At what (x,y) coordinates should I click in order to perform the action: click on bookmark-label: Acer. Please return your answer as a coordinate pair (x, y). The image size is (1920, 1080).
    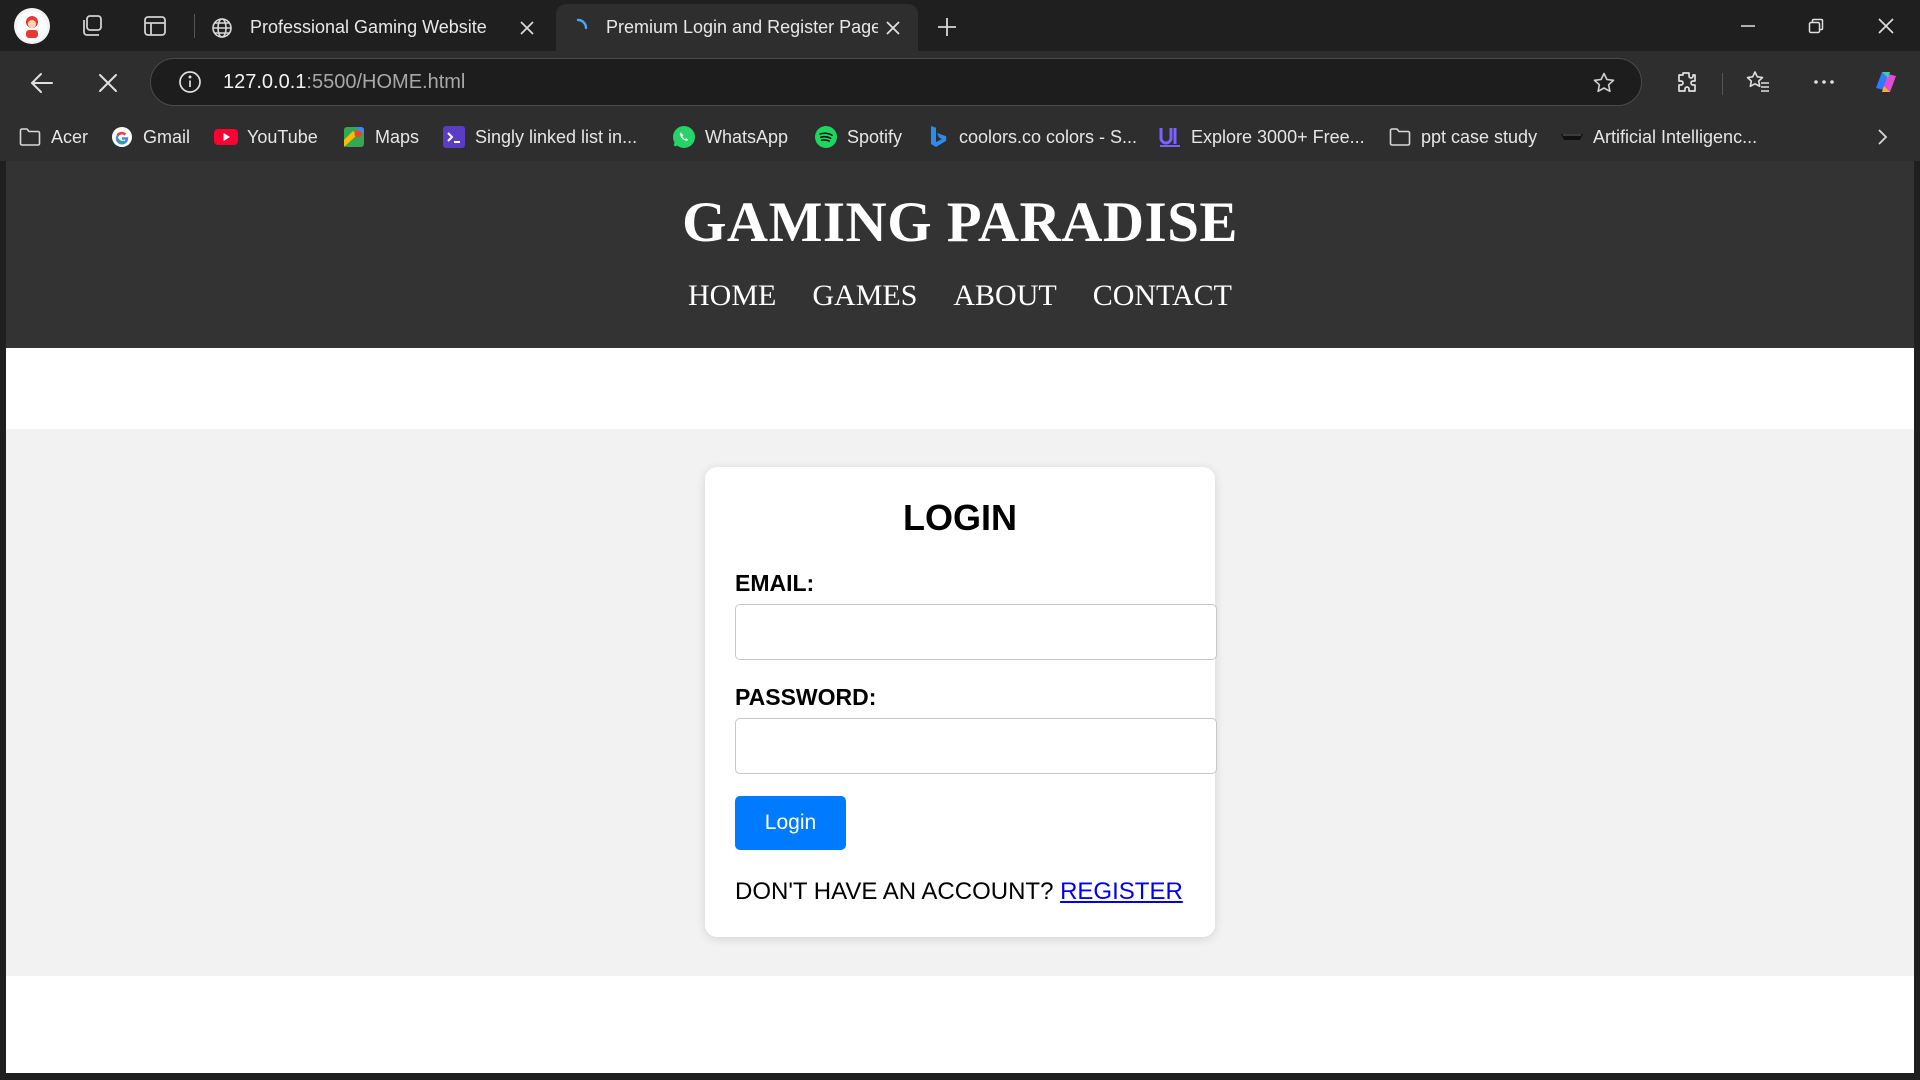
    Looking at the image, I should click on (70, 136).